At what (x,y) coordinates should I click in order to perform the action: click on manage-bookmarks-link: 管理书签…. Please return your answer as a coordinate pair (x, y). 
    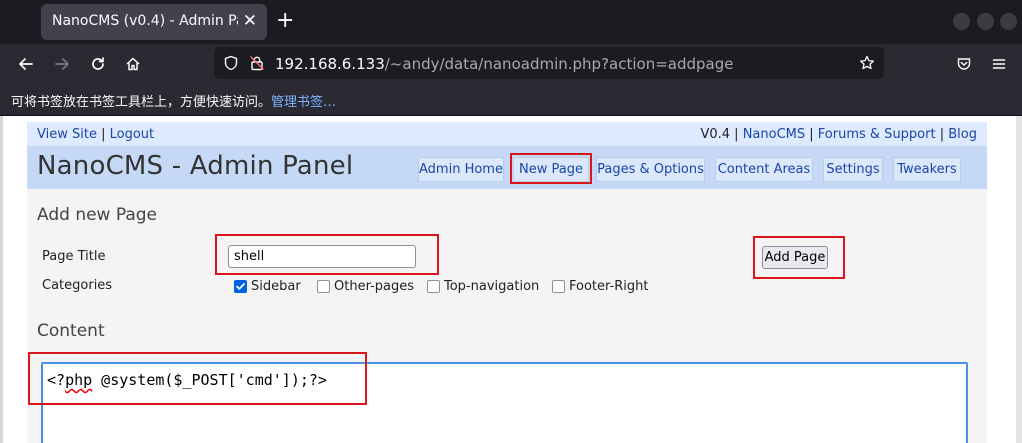
    Looking at the image, I should click on (303, 102).